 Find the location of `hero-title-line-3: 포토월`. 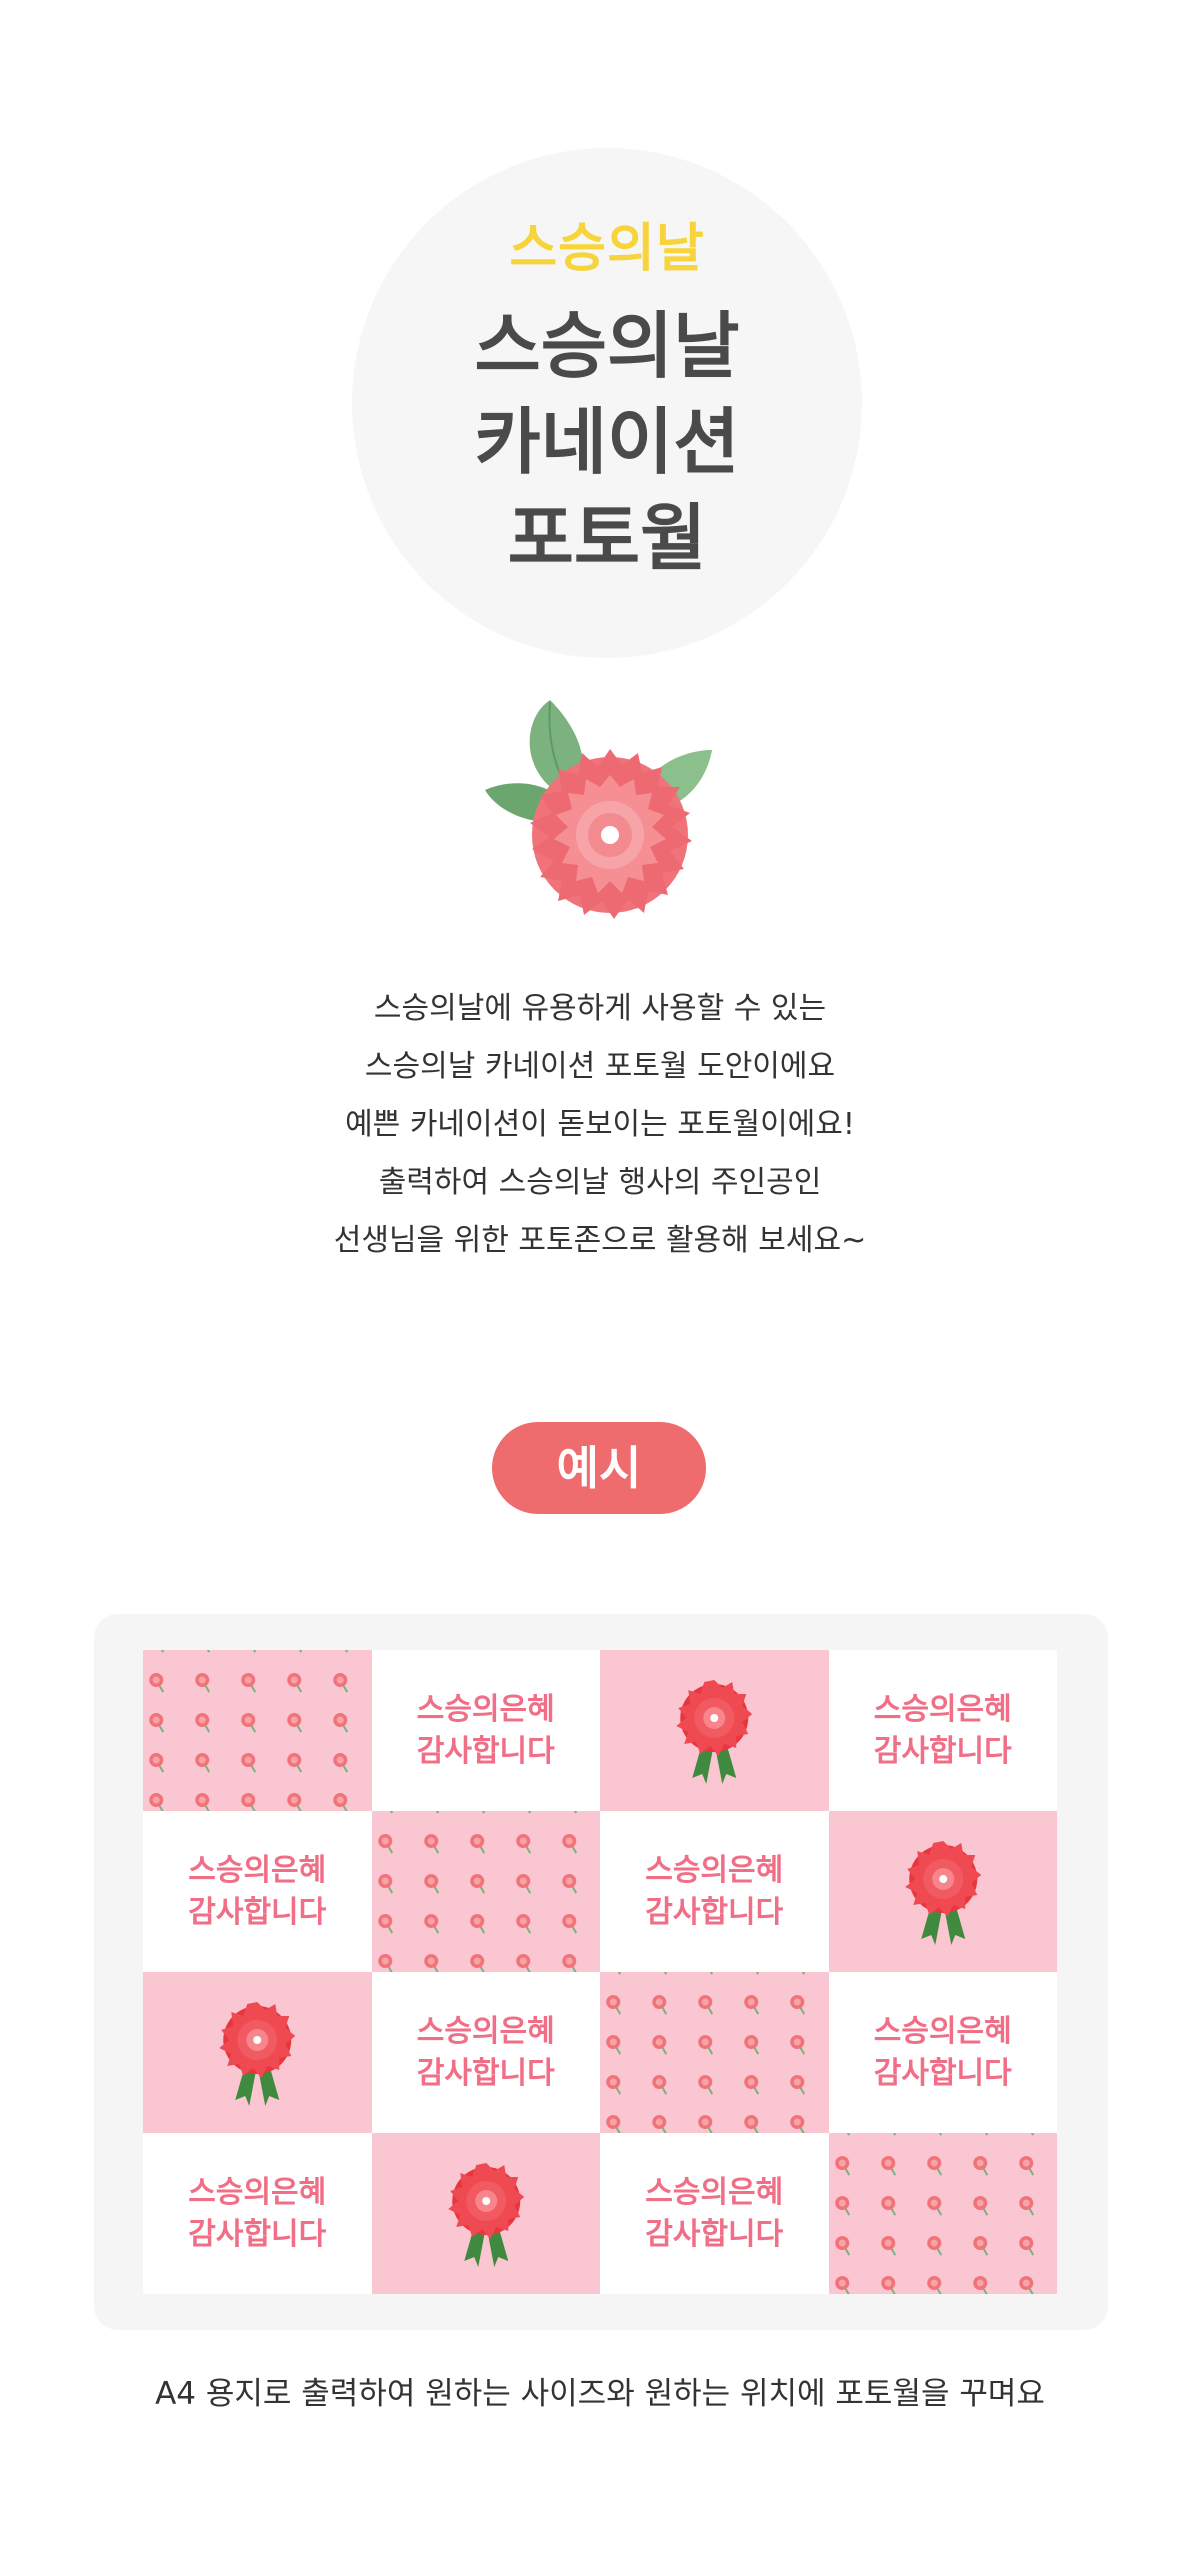

hero-title-line-3: 포토월 is located at coordinates (607, 538).